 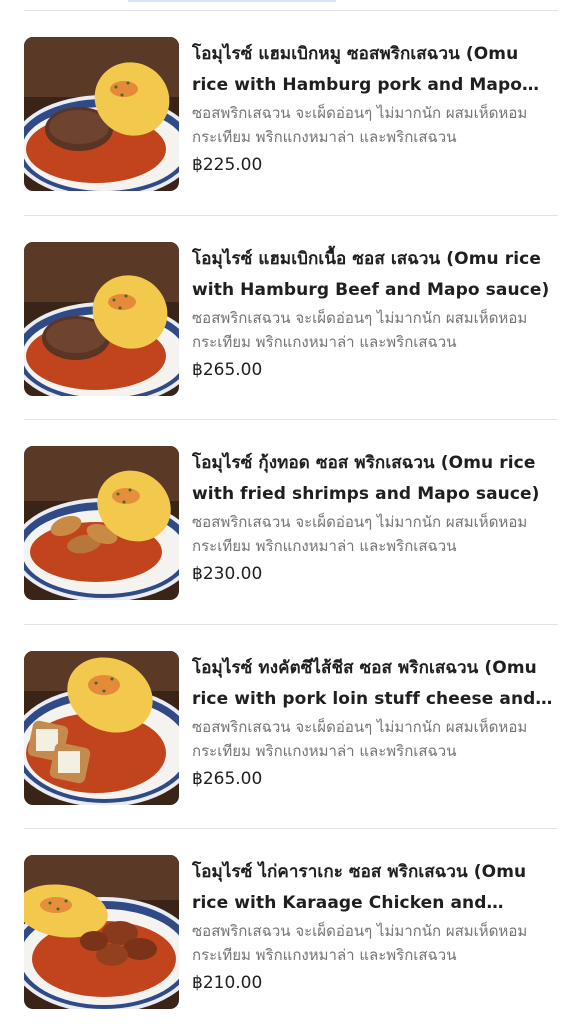 I want to click on item-price: ฿210.00, so click(x=227, y=983).